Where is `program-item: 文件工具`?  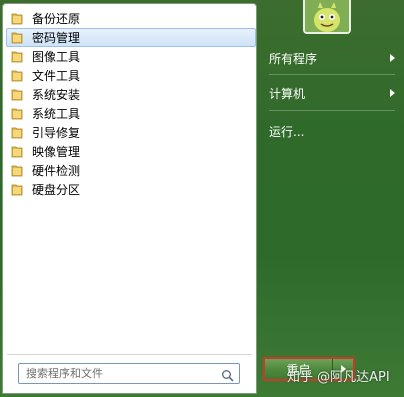 program-item: 文件工具 is located at coordinates (131, 75).